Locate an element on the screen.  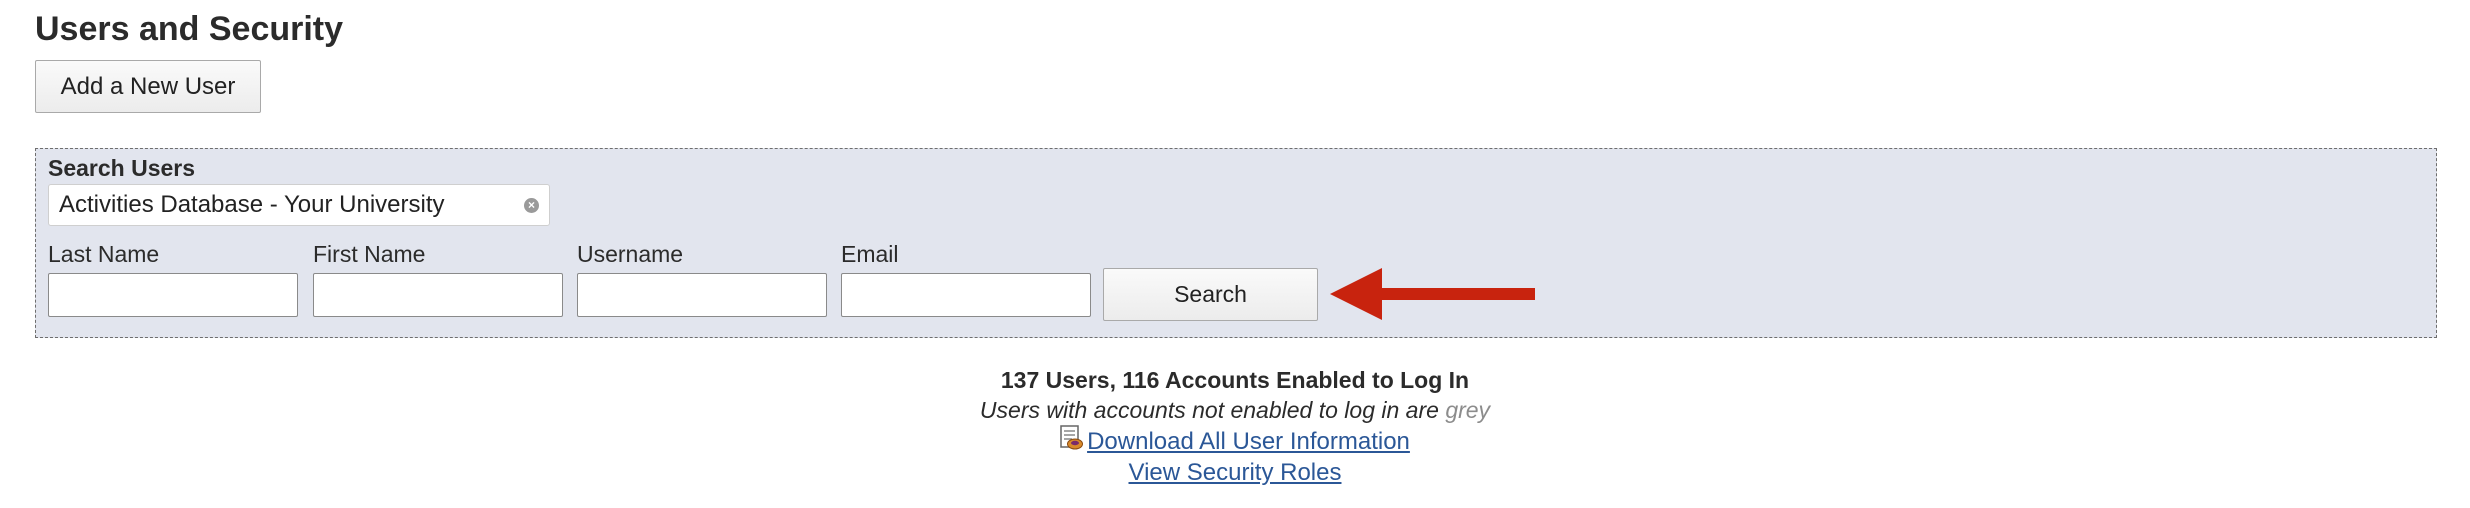
roles-line: View Security Roles is located at coordinates (1235, 473).